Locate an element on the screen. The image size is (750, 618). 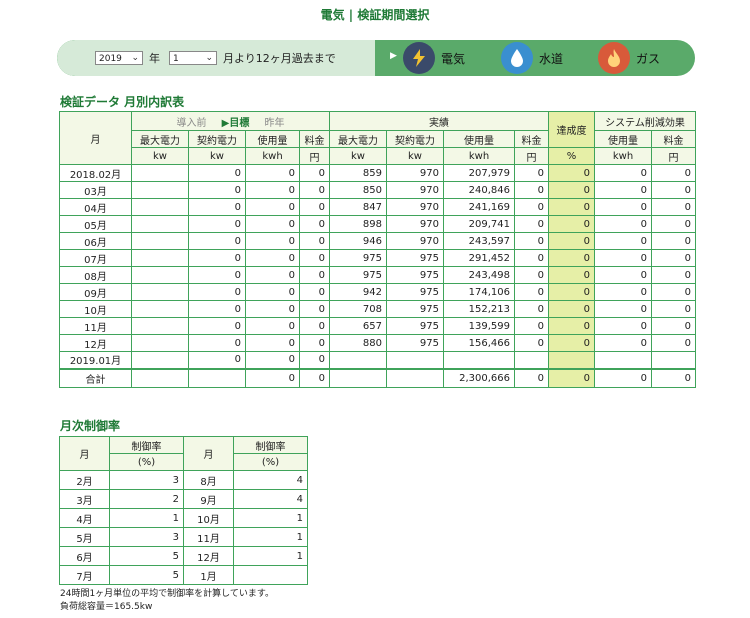
compare-before-tab: 導入前 is located at coordinates (191, 123).